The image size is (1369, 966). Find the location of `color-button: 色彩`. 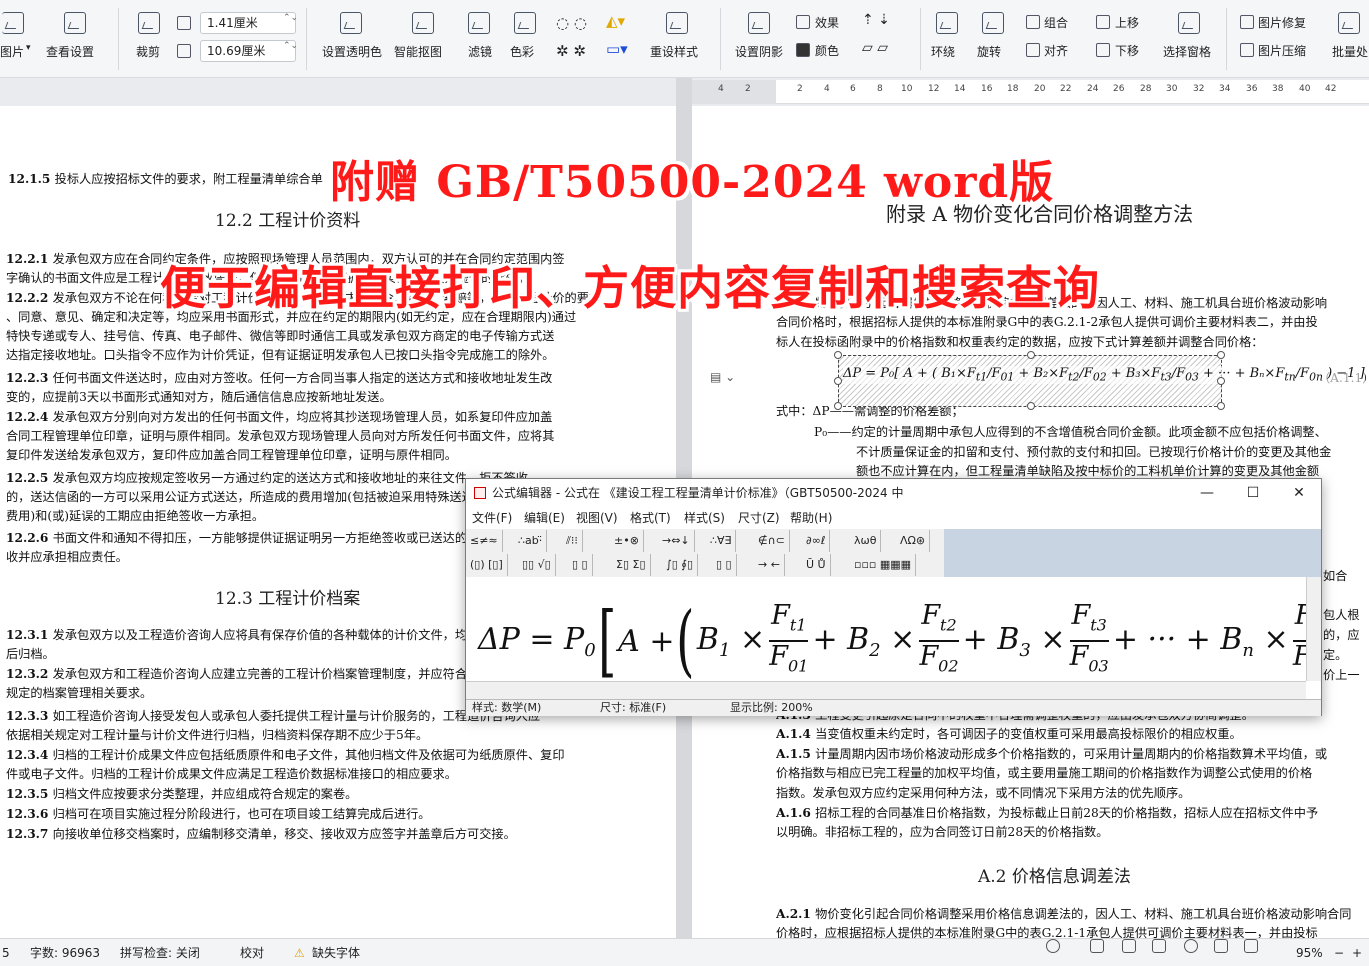

color-button: 色彩 is located at coordinates (522, 51).